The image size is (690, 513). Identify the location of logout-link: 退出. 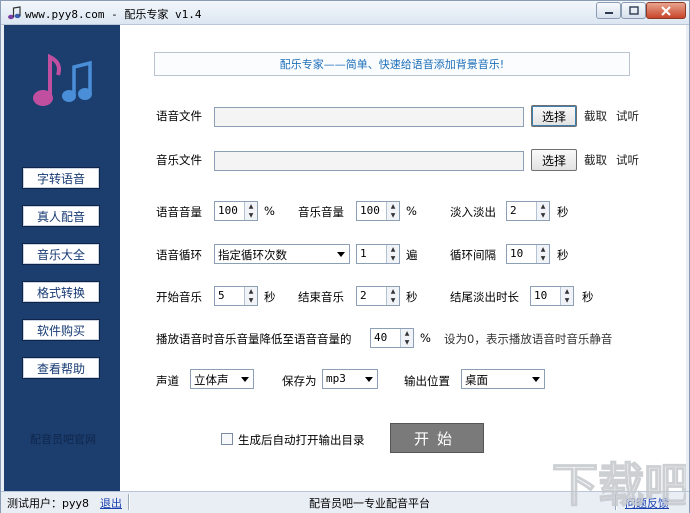
(111, 503).